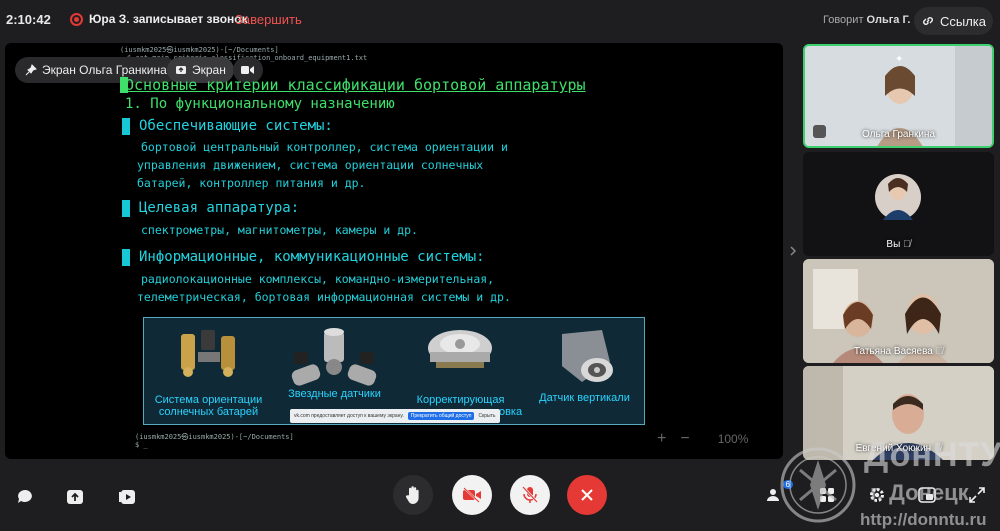 The image size is (1000, 531). I want to click on camera-icon, so click(247, 70).